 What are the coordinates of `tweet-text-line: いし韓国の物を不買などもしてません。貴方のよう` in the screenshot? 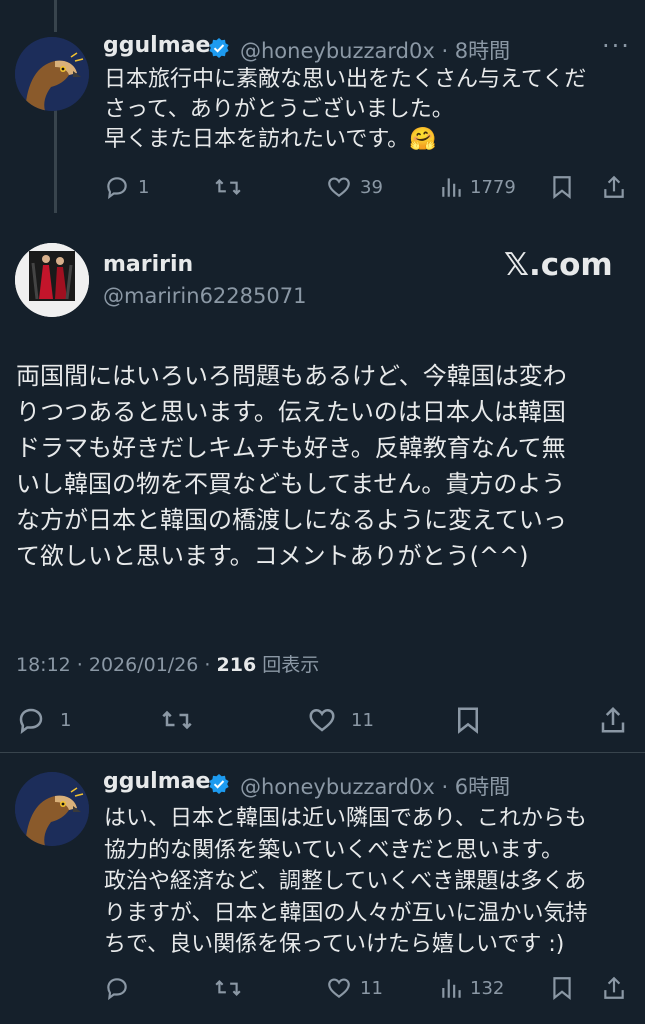 It's located at (291, 484).